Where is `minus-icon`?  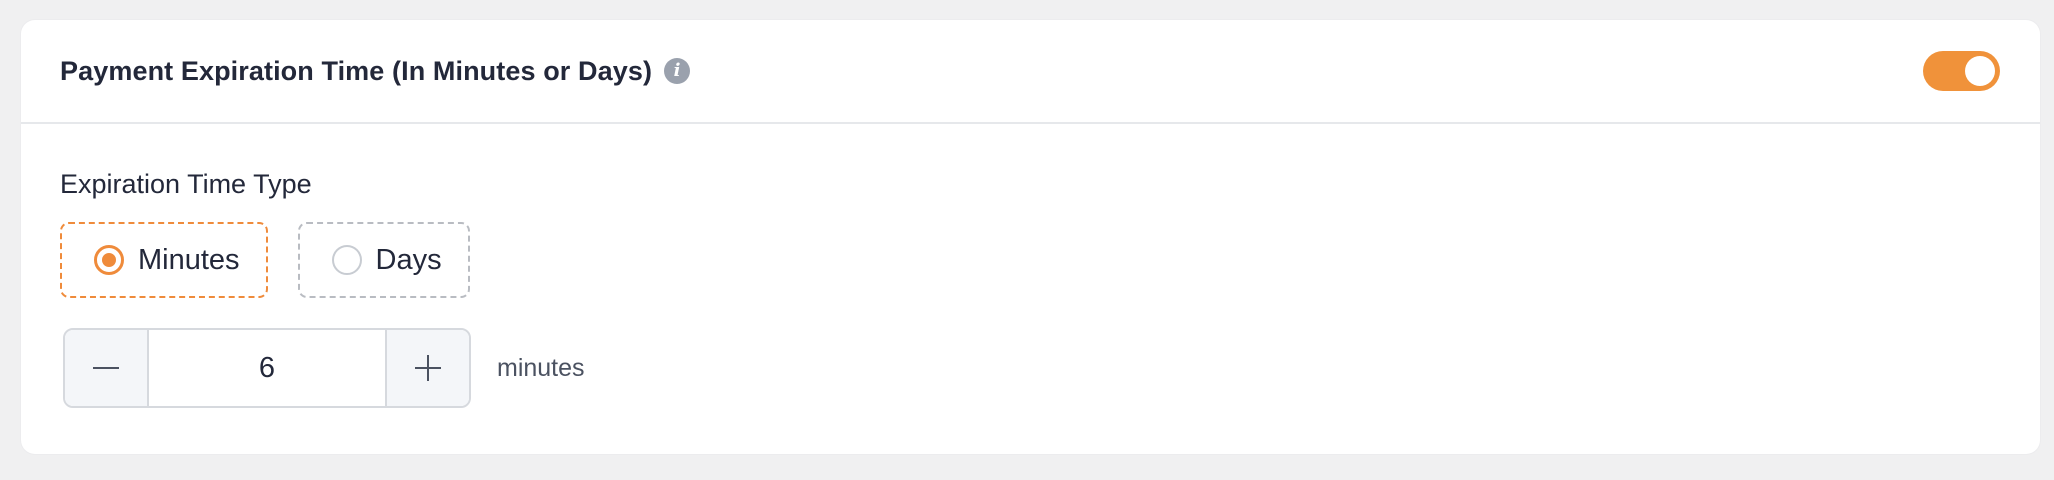 minus-icon is located at coordinates (106, 368).